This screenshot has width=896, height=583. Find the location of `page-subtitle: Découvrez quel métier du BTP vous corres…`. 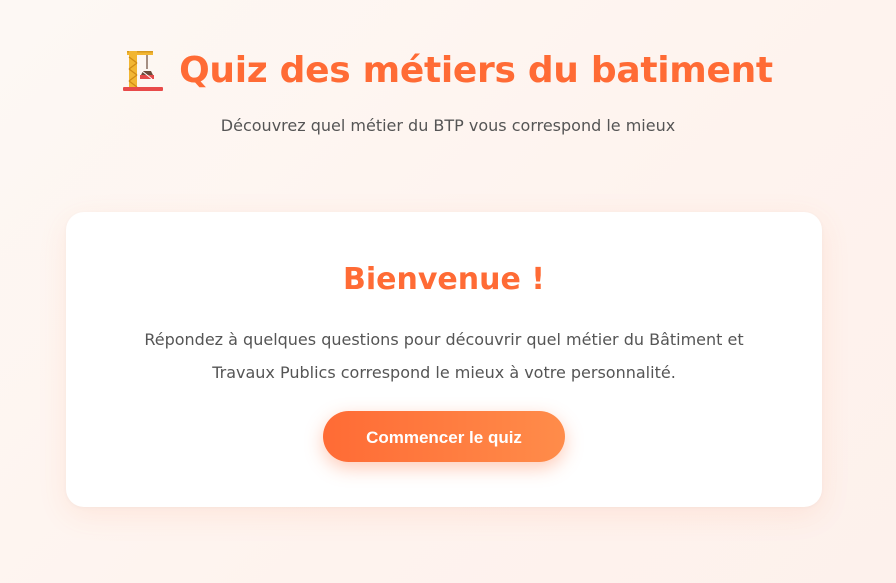

page-subtitle: Découvrez quel métier du BTP vous corres… is located at coordinates (448, 125).